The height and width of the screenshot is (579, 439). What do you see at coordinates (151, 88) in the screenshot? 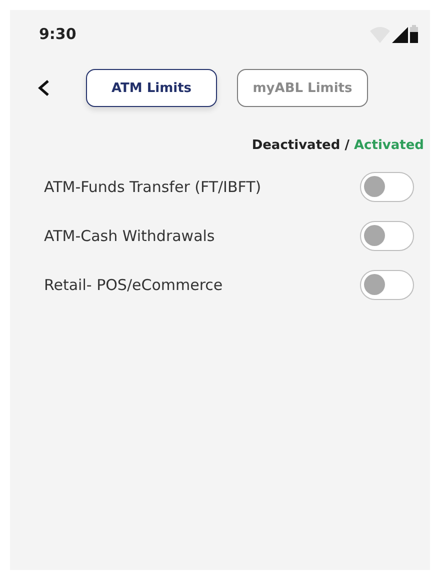
I see `limits-tab: ATM Limits` at bounding box center [151, 88].